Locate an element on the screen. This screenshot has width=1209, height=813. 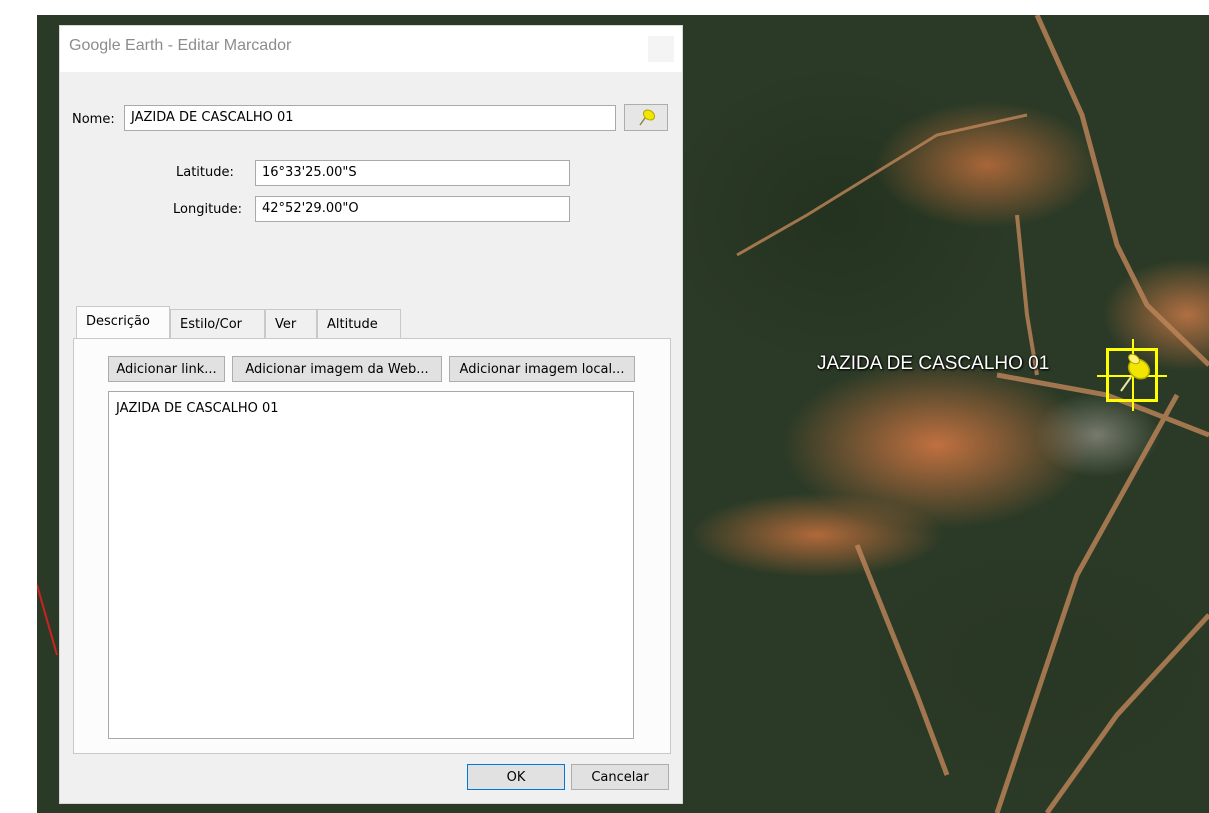
name-label: Nome: is located at coordinates (93, 119).